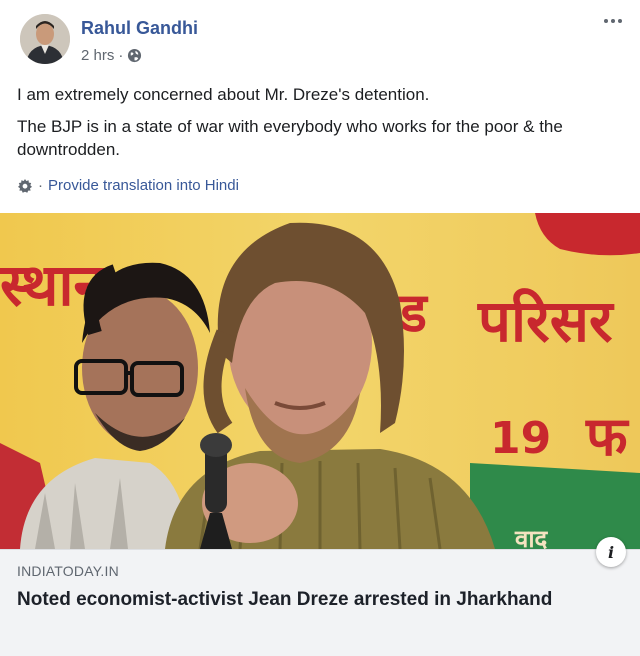 The width and height of the screenshot is (640, 656). Describe the element at coordinates (611, 552) in the screenshot. I see `info-icon: i` at that location.